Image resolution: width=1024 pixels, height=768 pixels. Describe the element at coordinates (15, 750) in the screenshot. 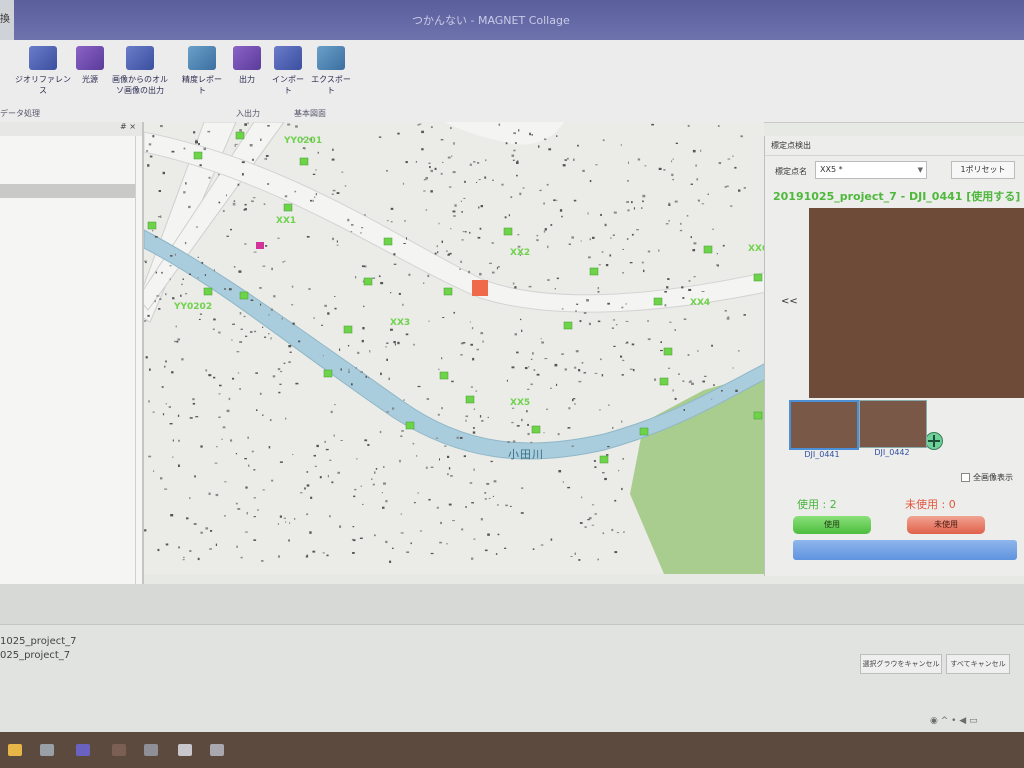

I see `folder-icon` at that location.